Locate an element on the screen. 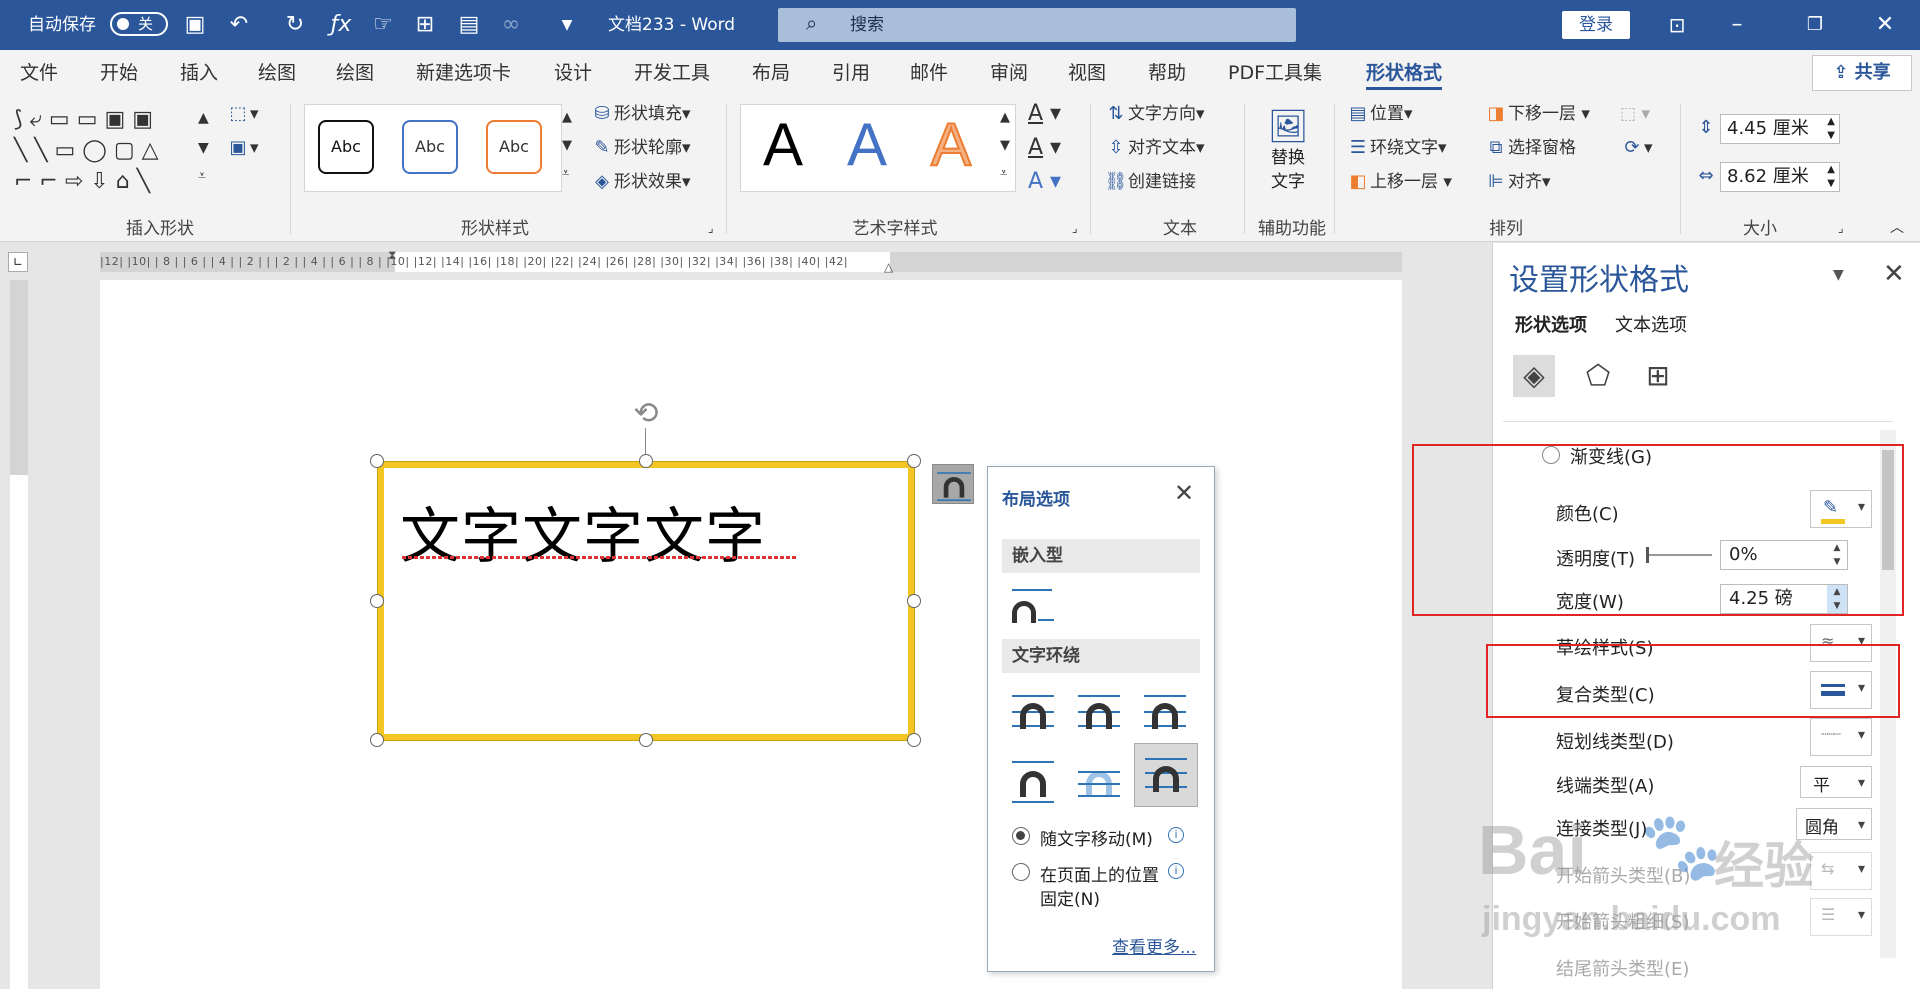  wordart-up-icon: ▲ is located at coordinates (1005, 118).